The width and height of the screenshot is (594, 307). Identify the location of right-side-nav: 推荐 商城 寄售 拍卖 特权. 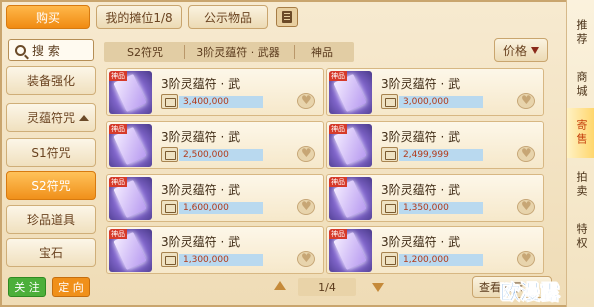
(580, 153).